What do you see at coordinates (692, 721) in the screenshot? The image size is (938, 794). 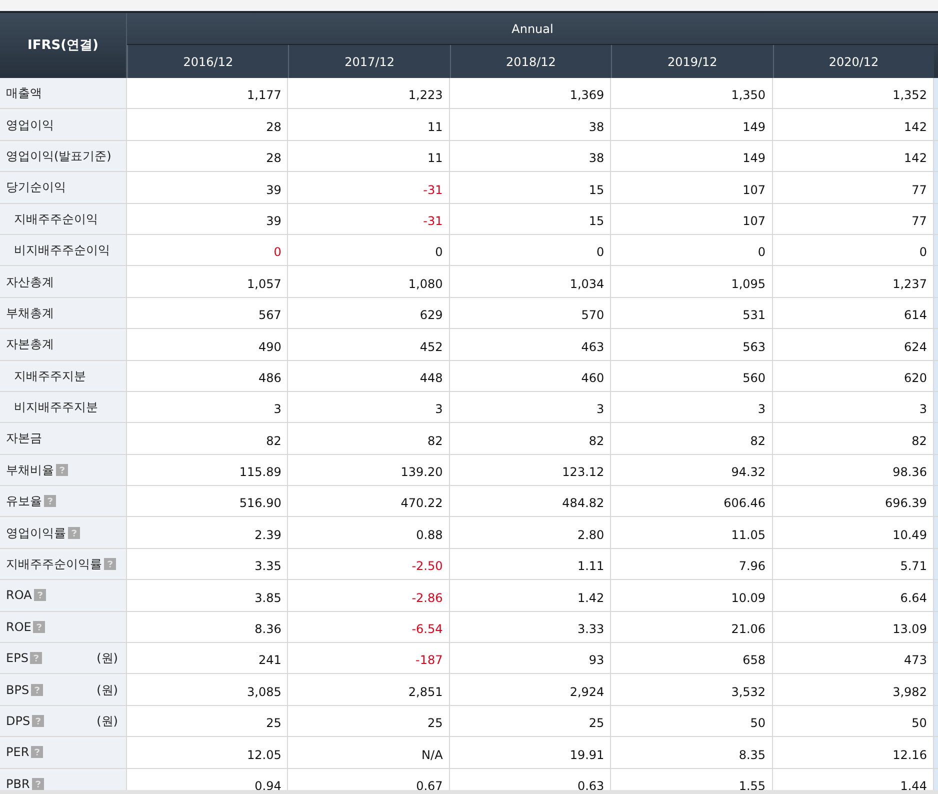 I see `table-cell: 50` at bounding box center [692, 721].